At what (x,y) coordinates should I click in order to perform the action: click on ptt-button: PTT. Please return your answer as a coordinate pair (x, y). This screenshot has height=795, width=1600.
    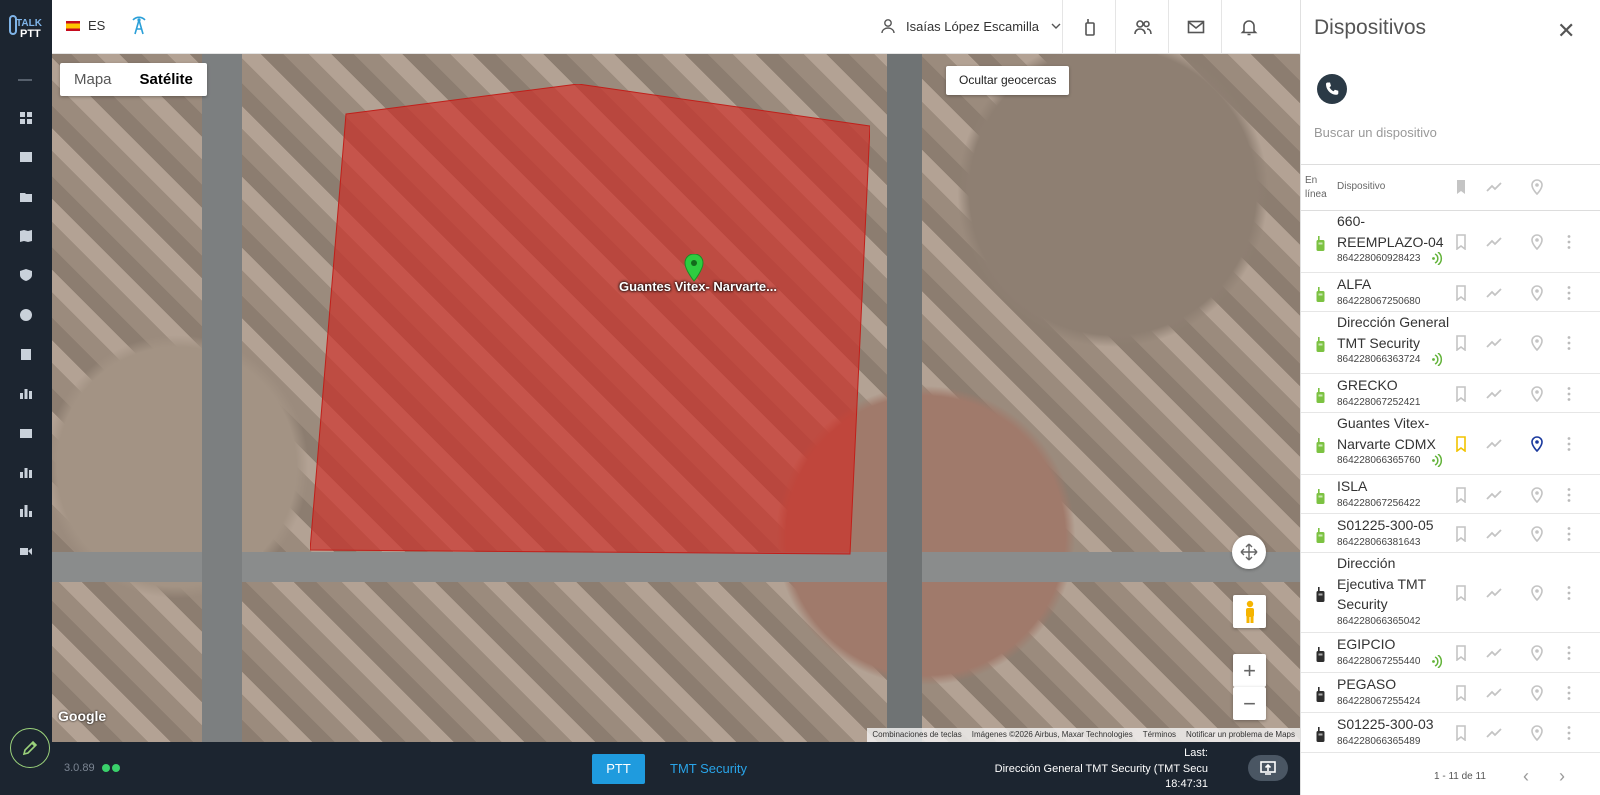
    Looking at the image, I should click on (618, 769).